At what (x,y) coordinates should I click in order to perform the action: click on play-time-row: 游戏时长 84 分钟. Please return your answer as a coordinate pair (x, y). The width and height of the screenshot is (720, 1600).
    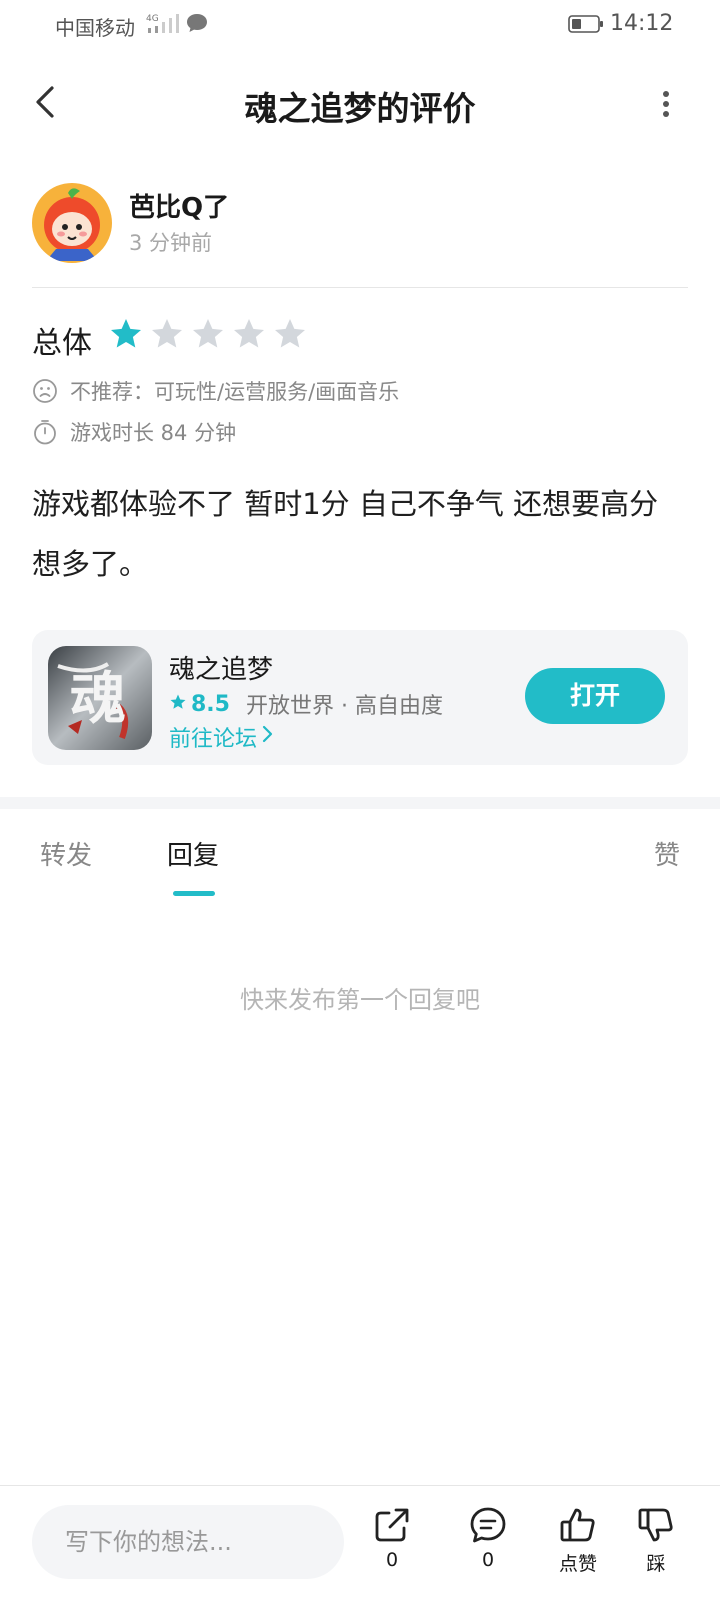
    Looking at the image, I should click on (134, 432).